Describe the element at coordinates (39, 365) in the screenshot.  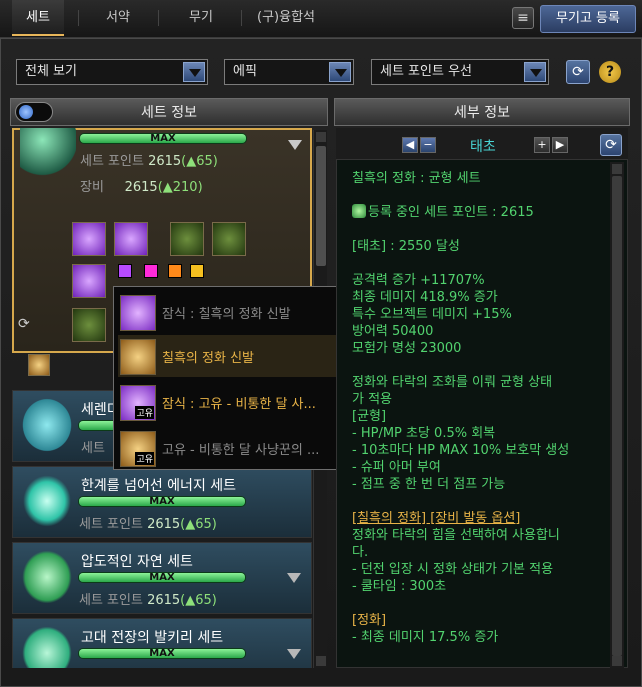
I see `filter-tag-icon` at that location.